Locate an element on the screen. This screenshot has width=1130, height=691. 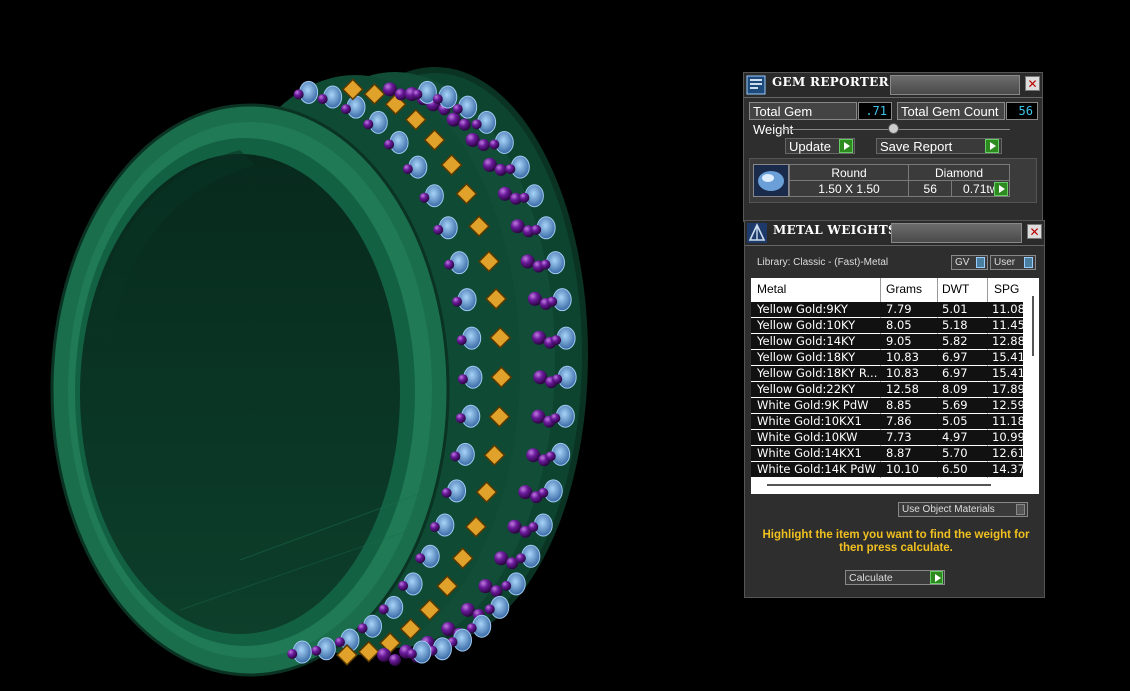
table-row: White Gold:10KW 7.73 4.97 10.99 is located at coordinates (888, 437).